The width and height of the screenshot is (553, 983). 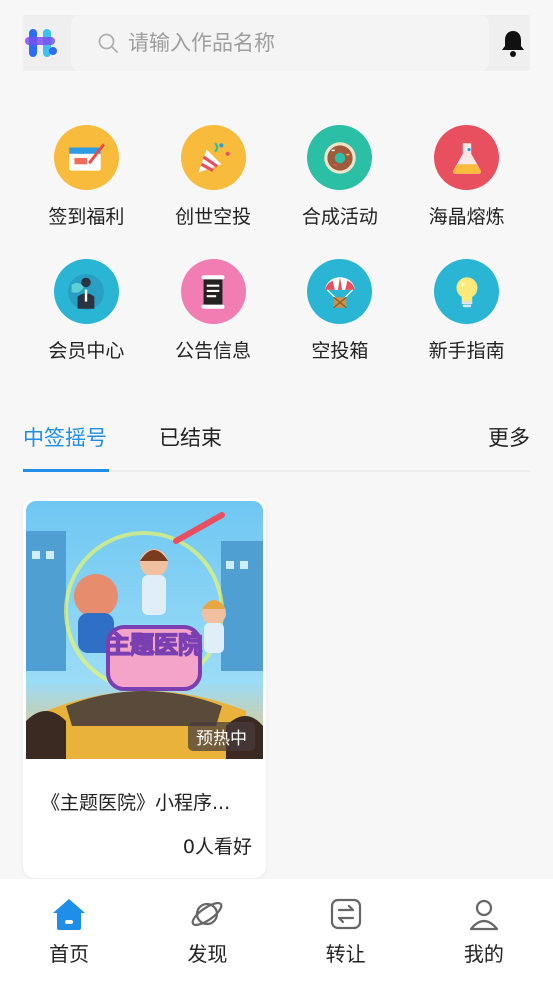 I want to click on cover-logo-text: 主题医院, so click(x=154, y=645).